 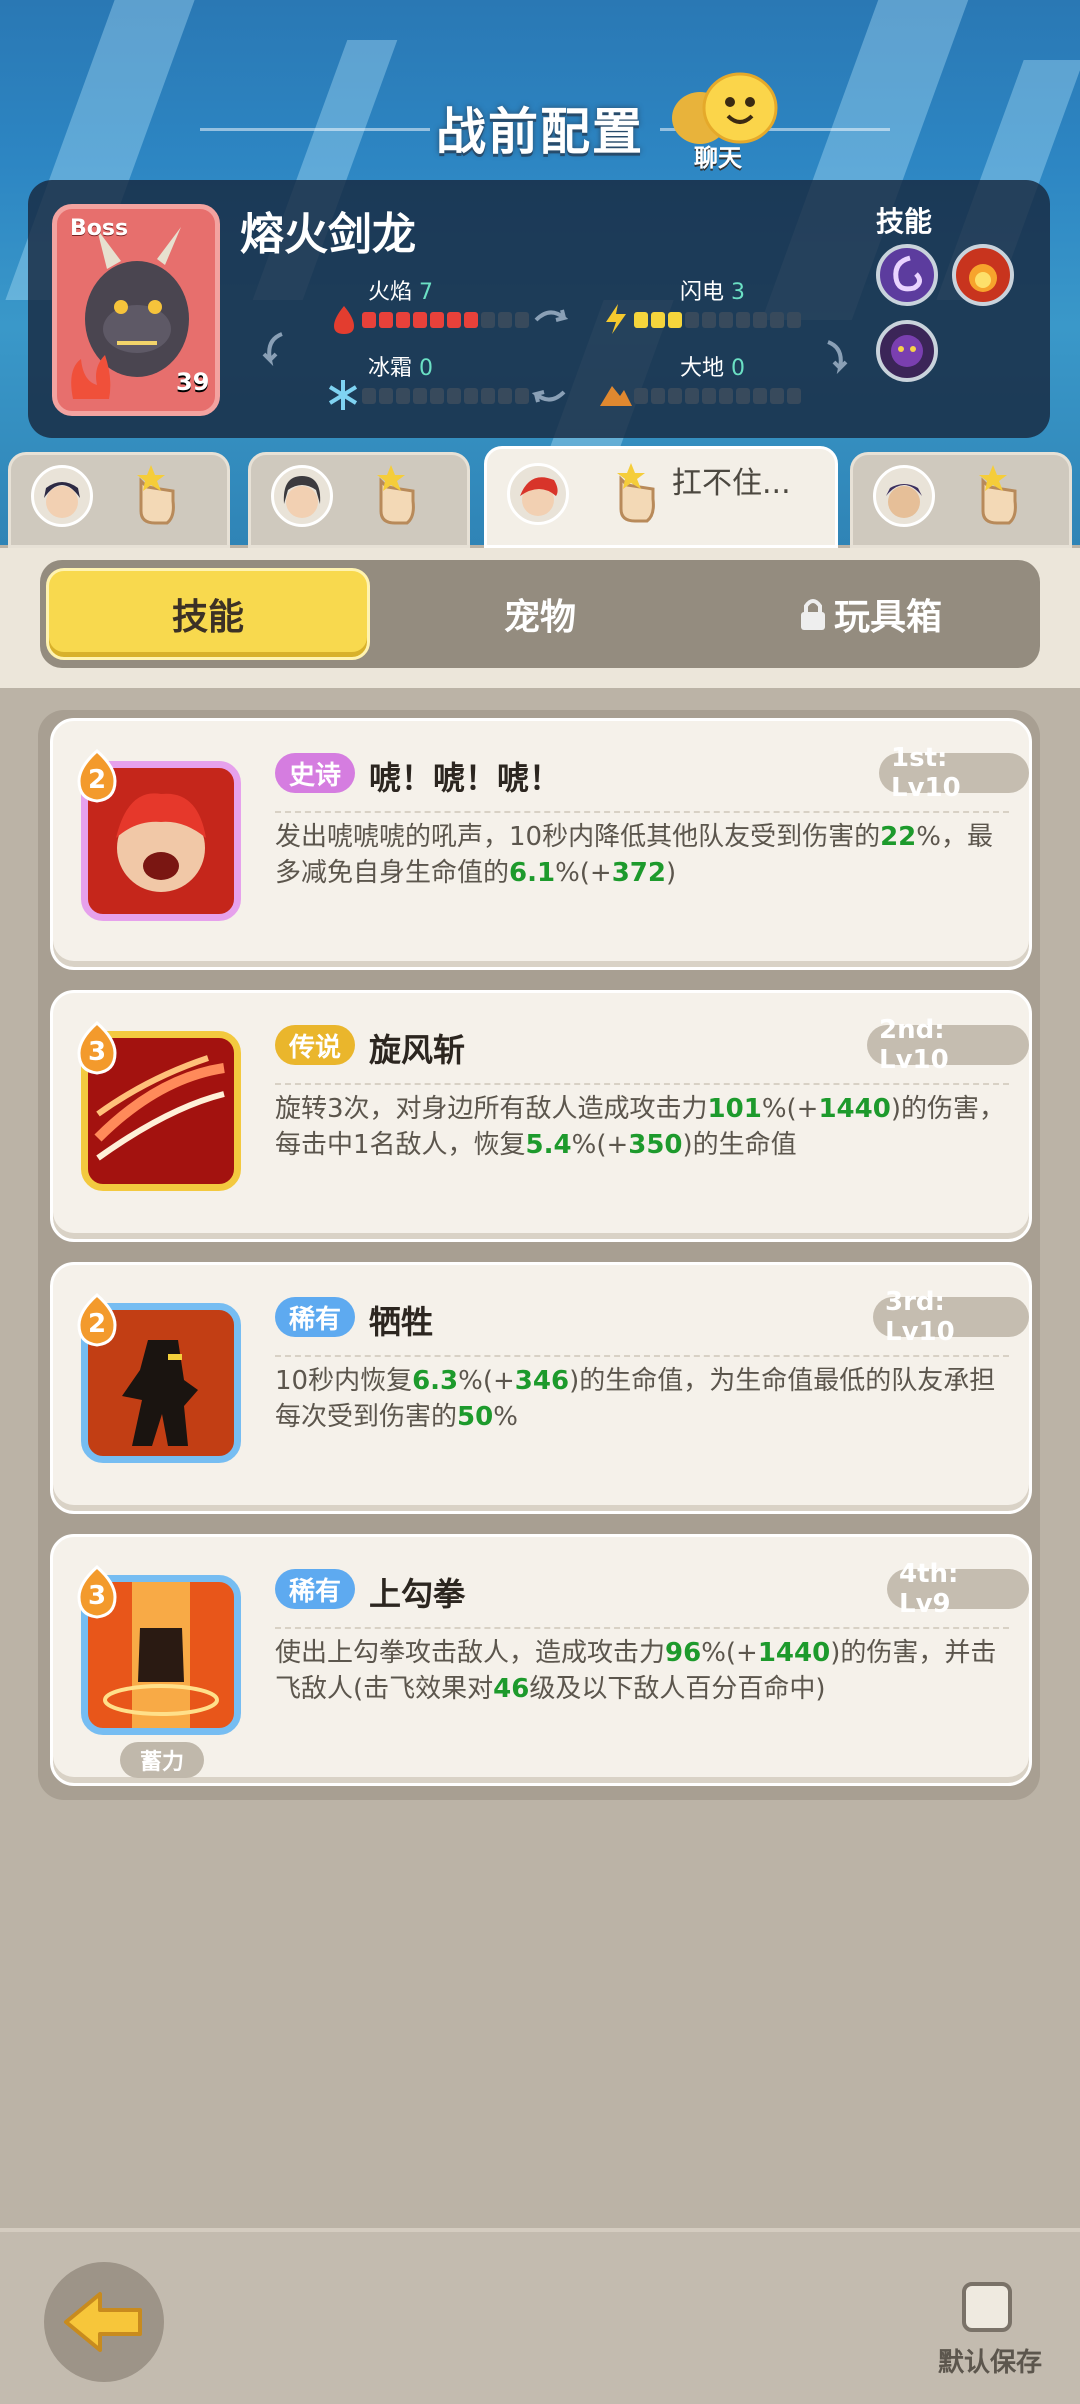 I want to click on highlight-value: 346, so click(x=542, y=1381).